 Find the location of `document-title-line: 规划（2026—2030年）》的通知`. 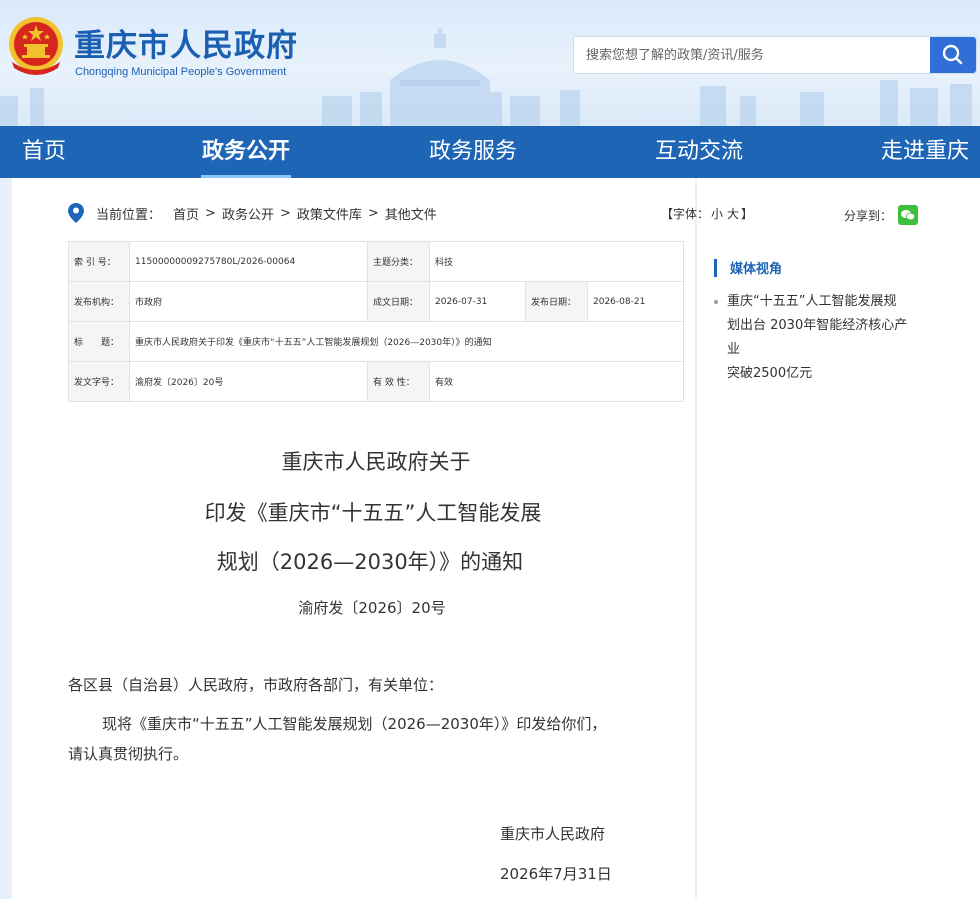

document-title-line: 规划（2026—2030年）》的通知 is located at coordinates (370, 562).